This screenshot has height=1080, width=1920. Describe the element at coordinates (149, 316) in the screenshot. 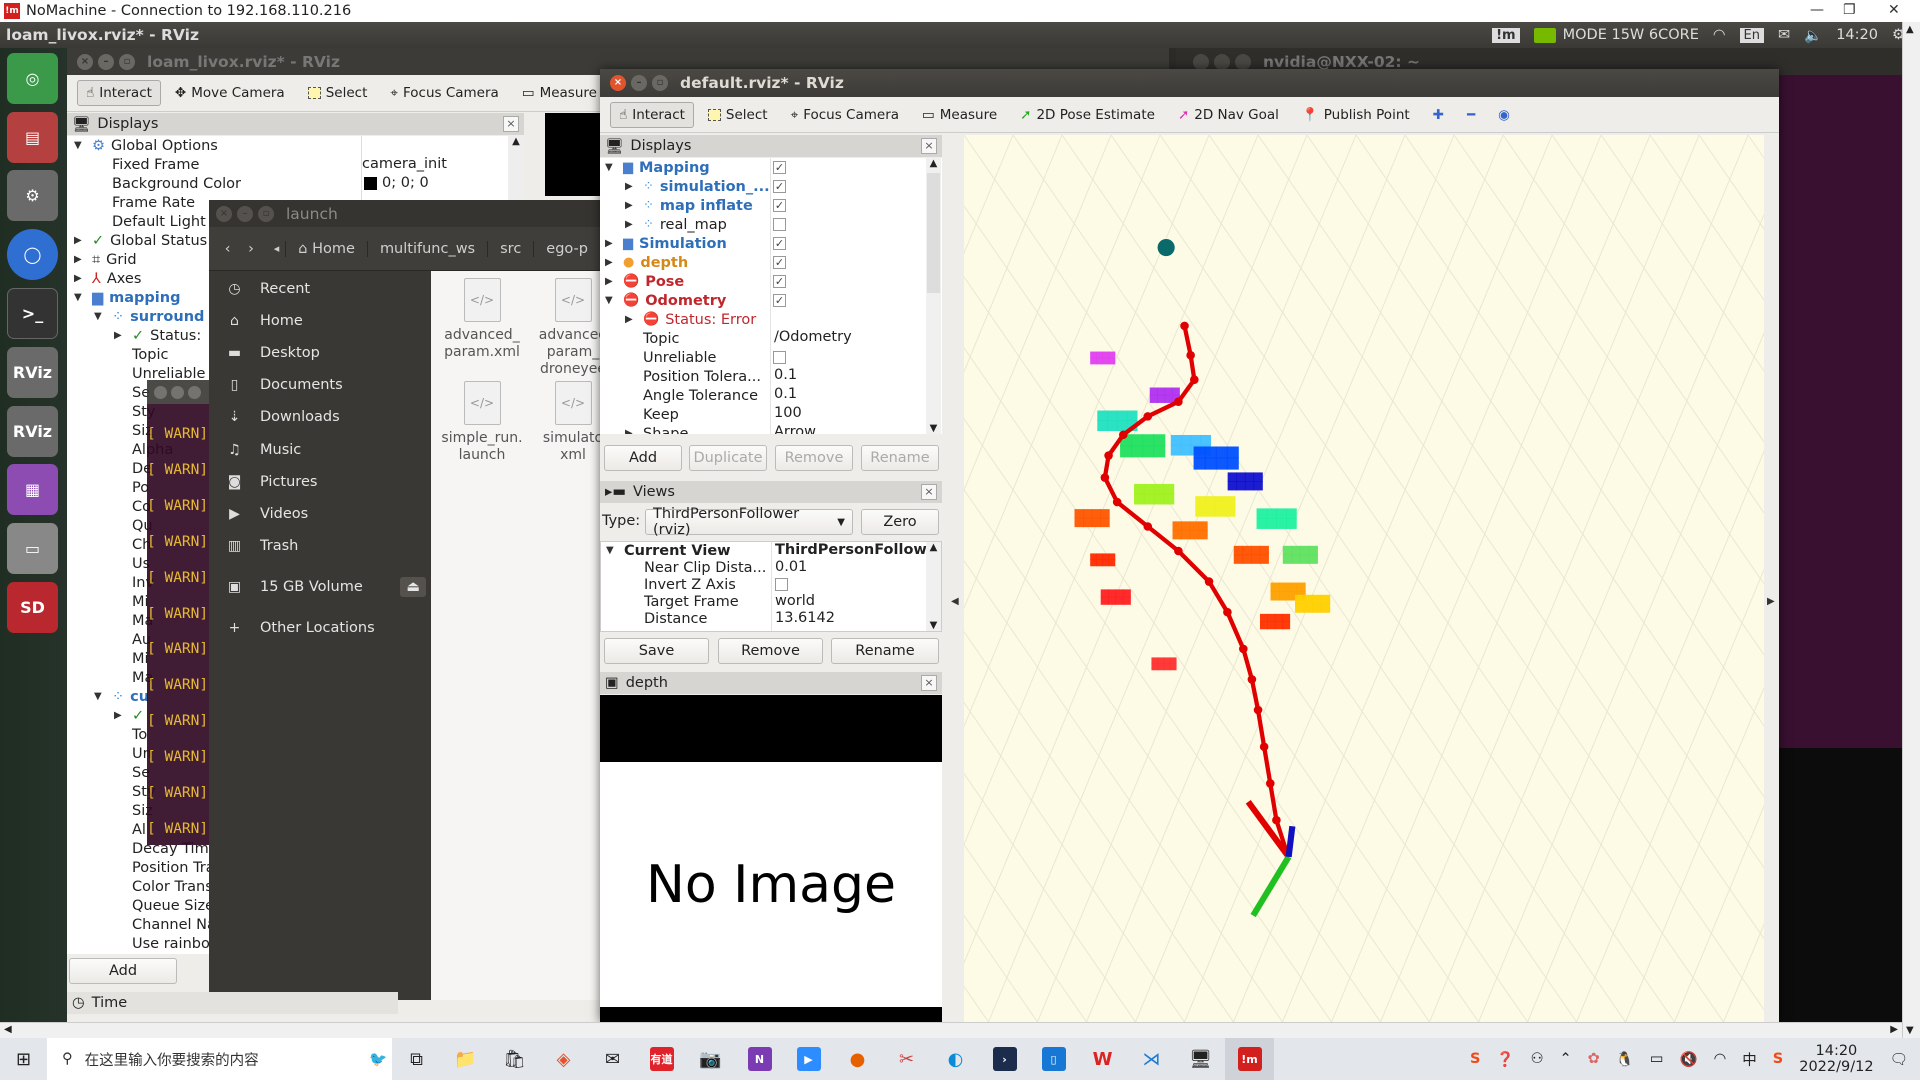

I see `display-tree-row: ▼ ⁘ surround` at that location.